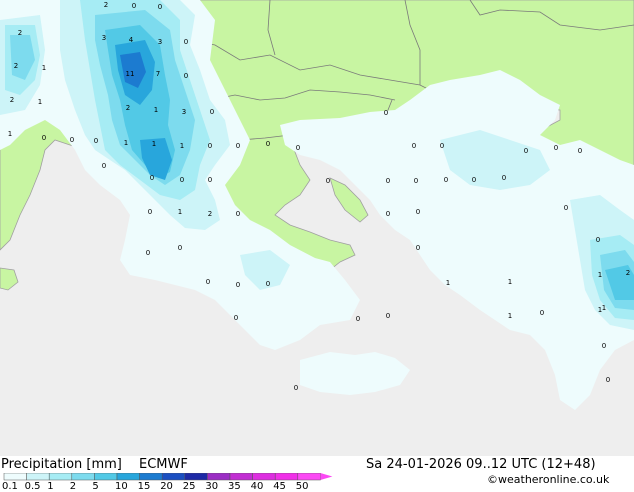 Image resolution: width=634 pixels, height=492 pixels. I want to click on legend-tick-label: 50, so click(302, 486).